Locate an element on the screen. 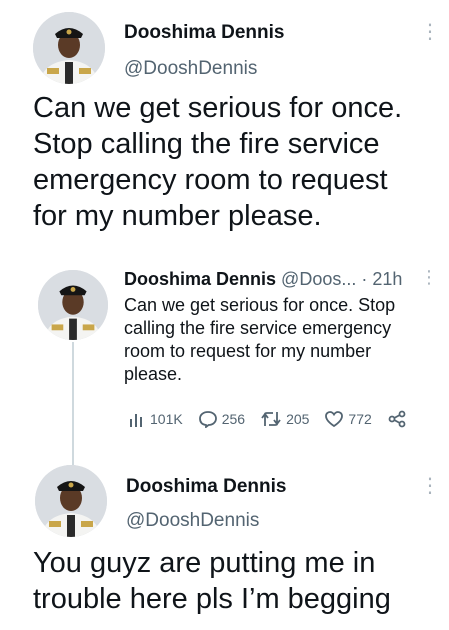  quoted-header: Dooshima Dennis @Doos... · 21h is located at coordinates (263, 279).